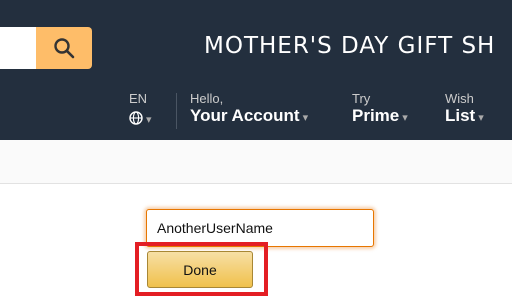 Image resolution: width=512 pixels, height=303 pixels. I want to click on language-code: EN, so click(138, 98).